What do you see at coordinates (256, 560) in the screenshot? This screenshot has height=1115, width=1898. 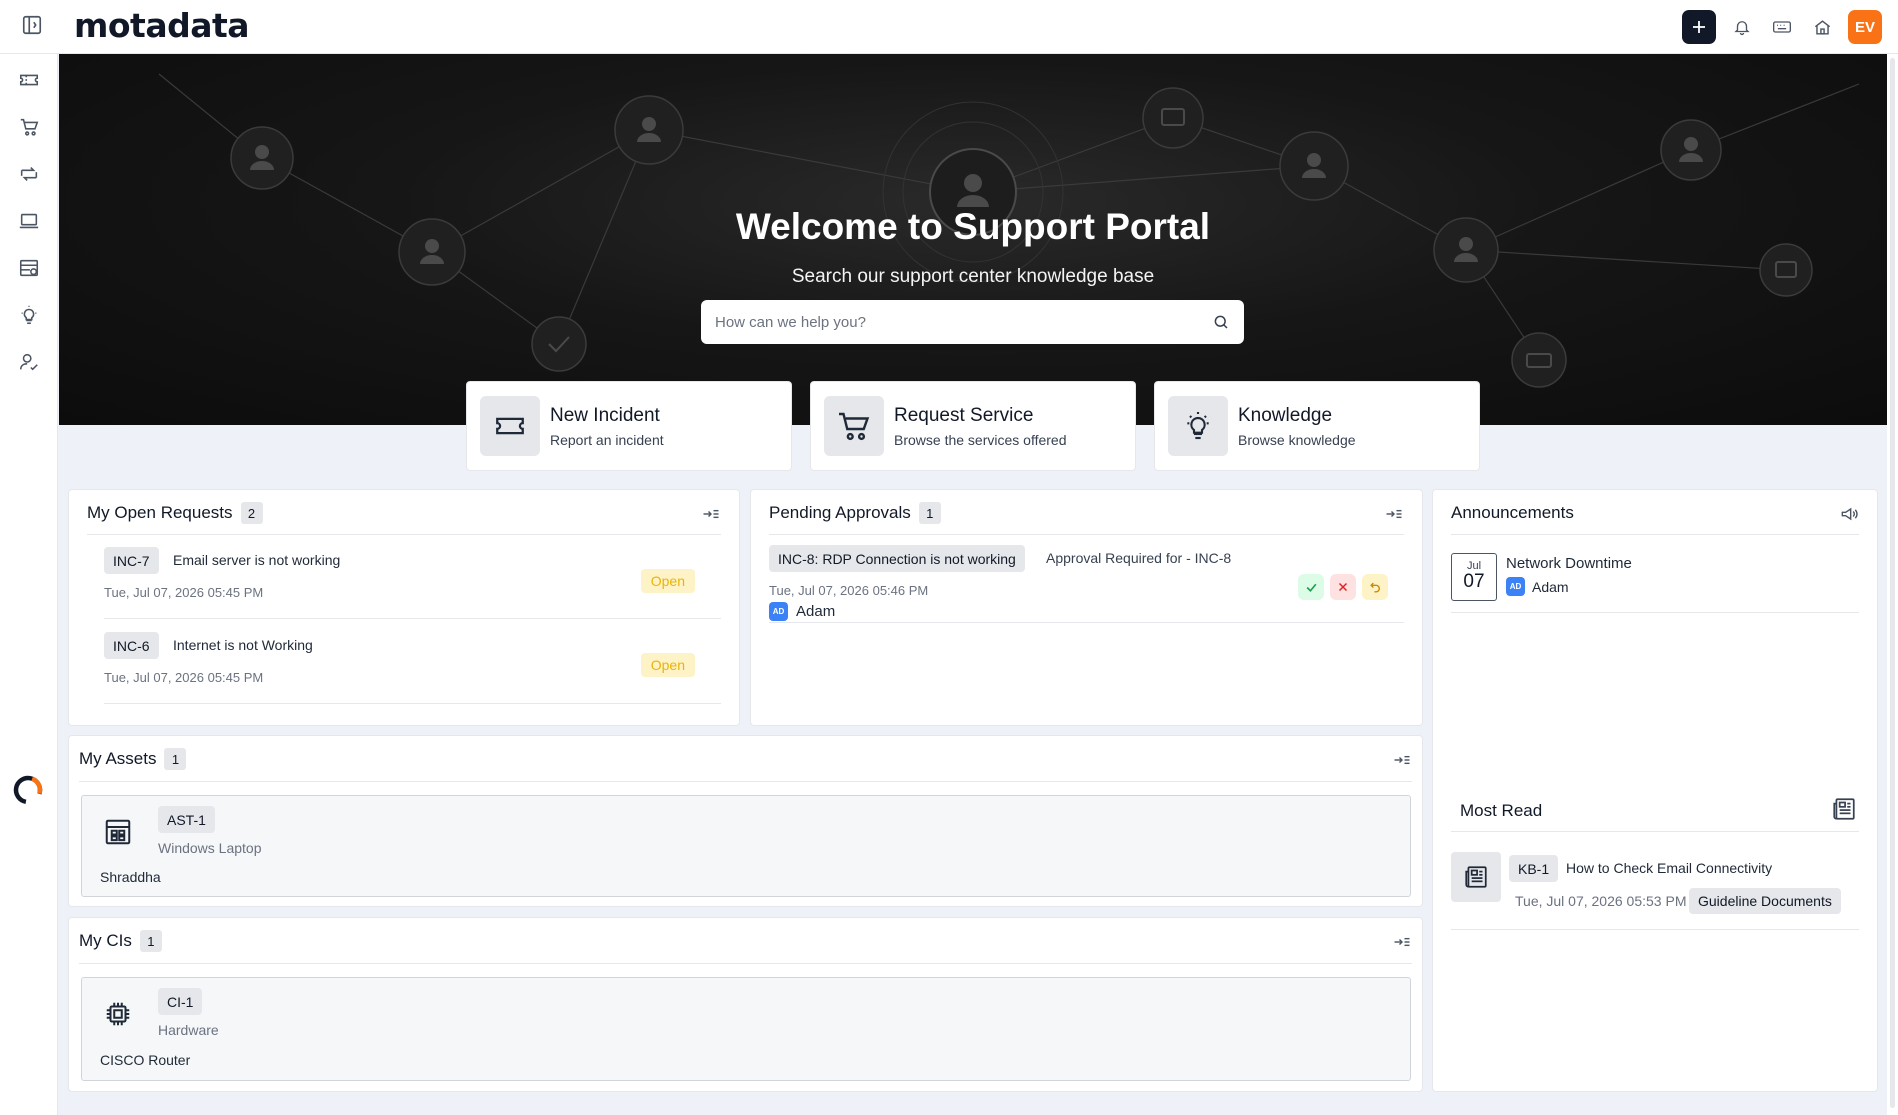 I see `request-title: Email server is not working` at bounding box center [256, 560].